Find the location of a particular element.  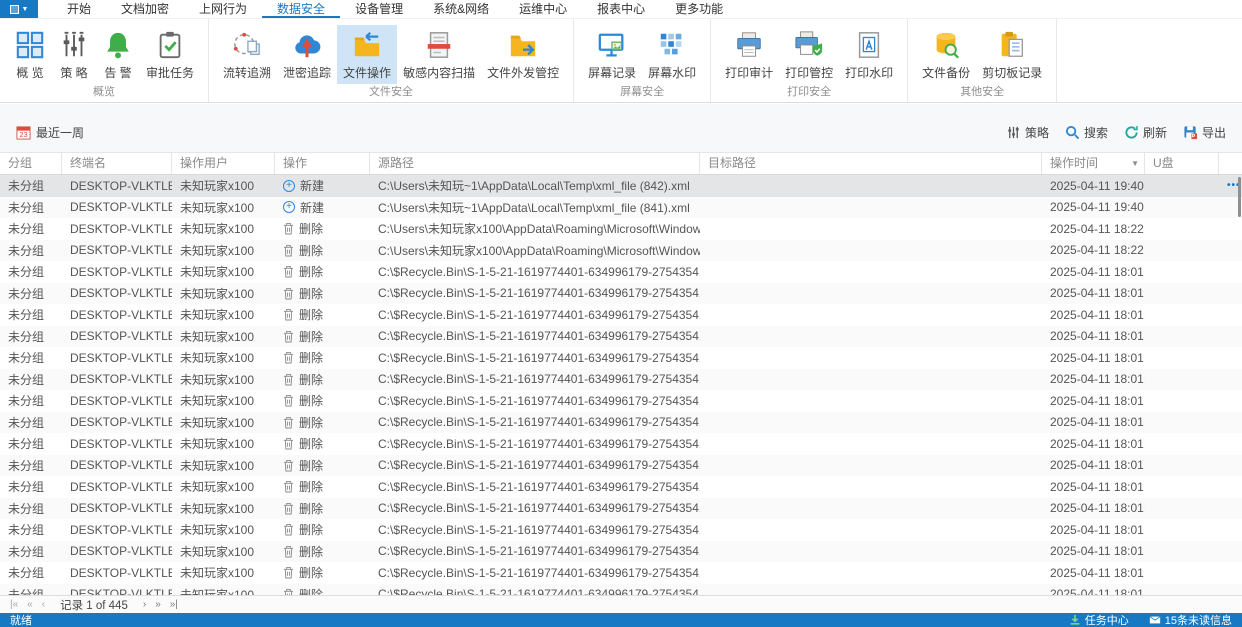

task-center-button: 任务中心 is located at coordinates (1099, 619).